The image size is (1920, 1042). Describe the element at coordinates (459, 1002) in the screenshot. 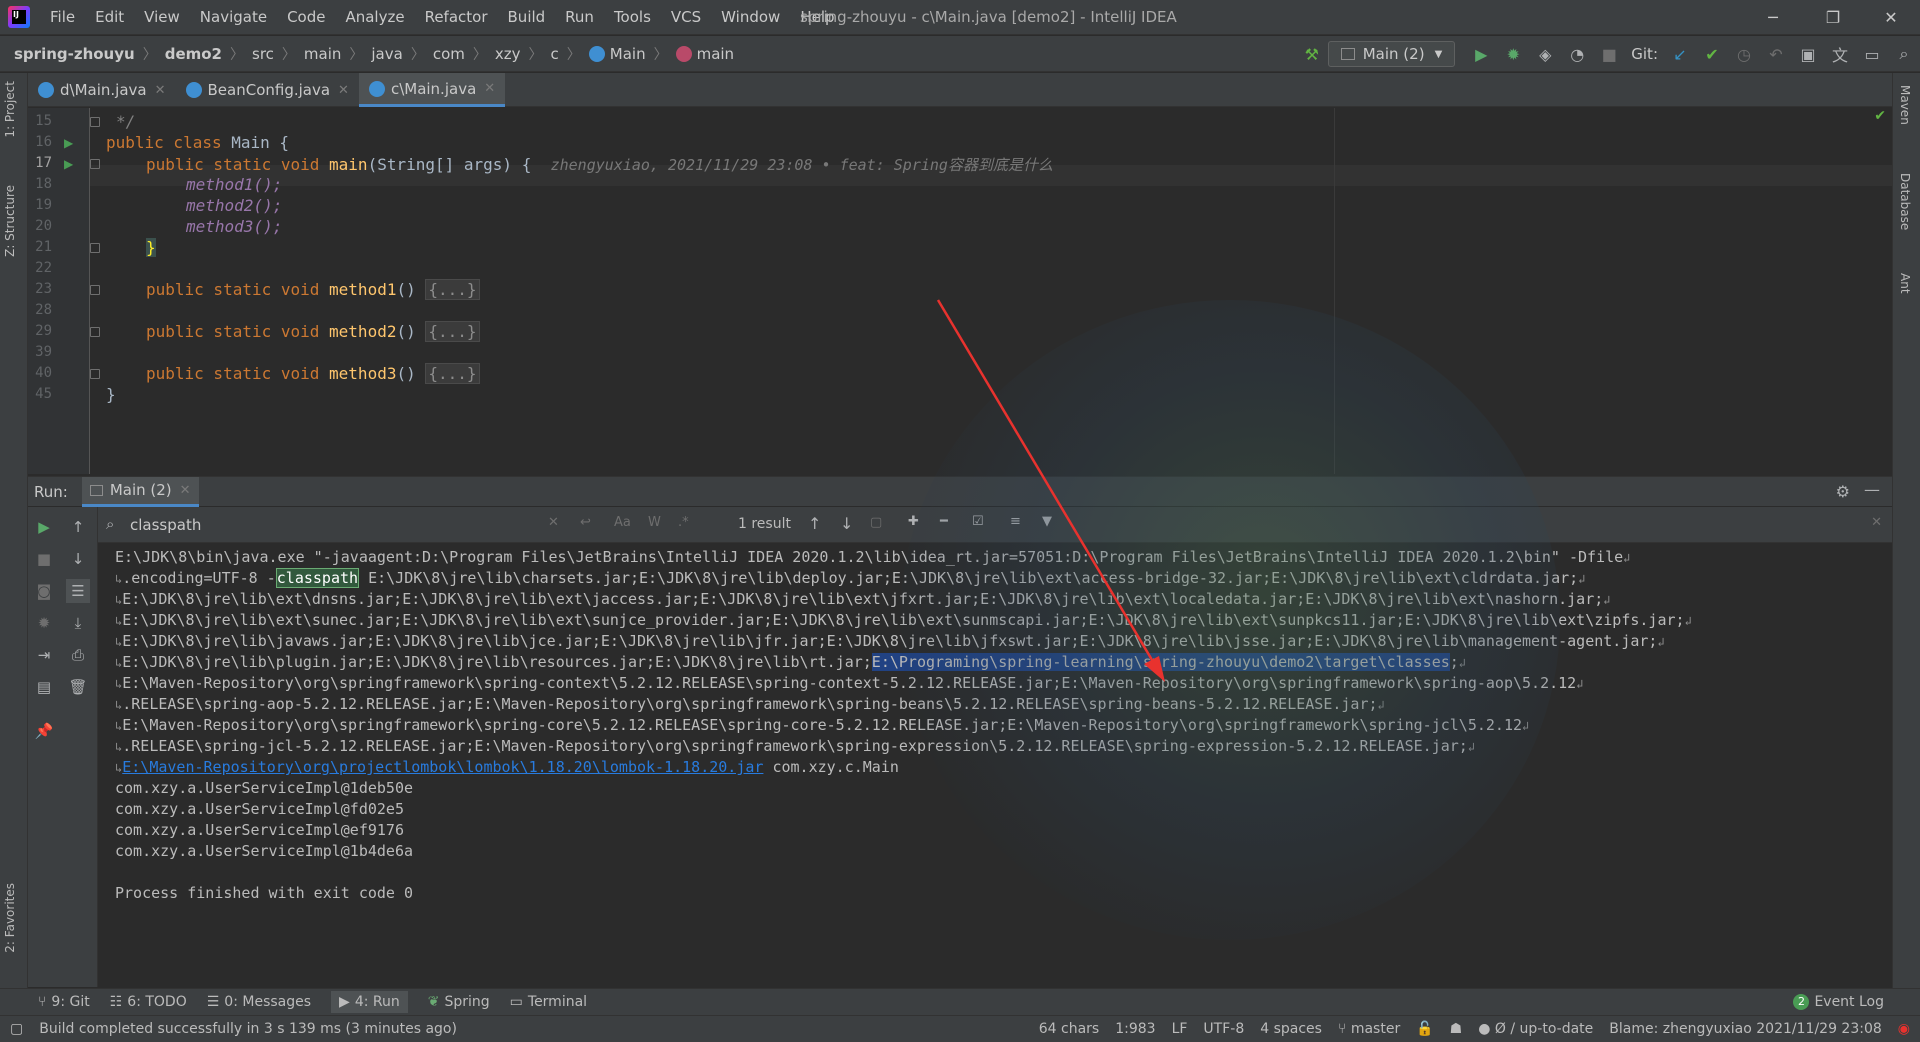

I see `spring-tool-tab: ❦ Spring` at that location.